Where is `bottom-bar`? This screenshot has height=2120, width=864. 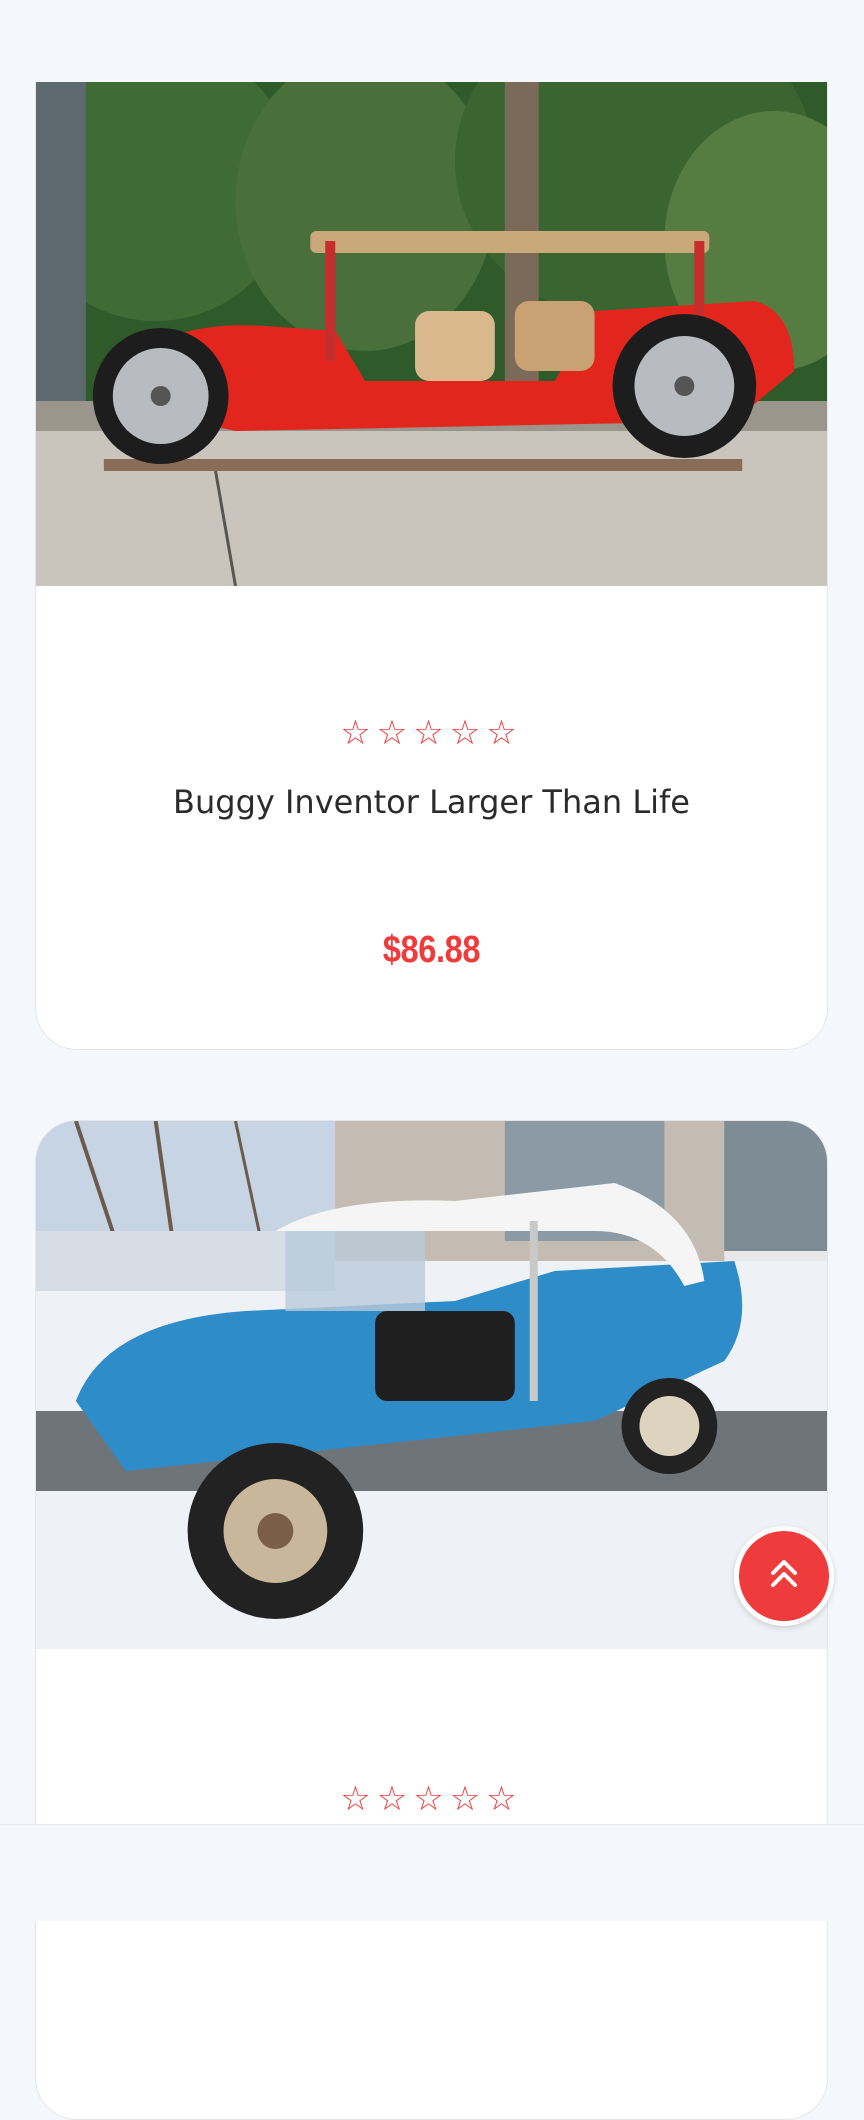
bottom-bar is located at coordinates (432, 1872).